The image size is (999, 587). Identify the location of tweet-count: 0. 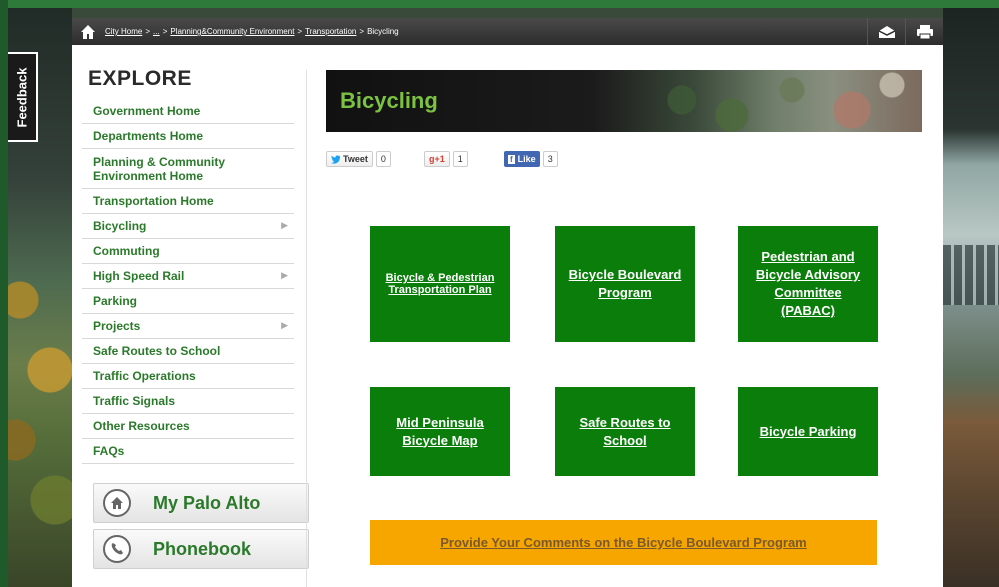
(383, 159).